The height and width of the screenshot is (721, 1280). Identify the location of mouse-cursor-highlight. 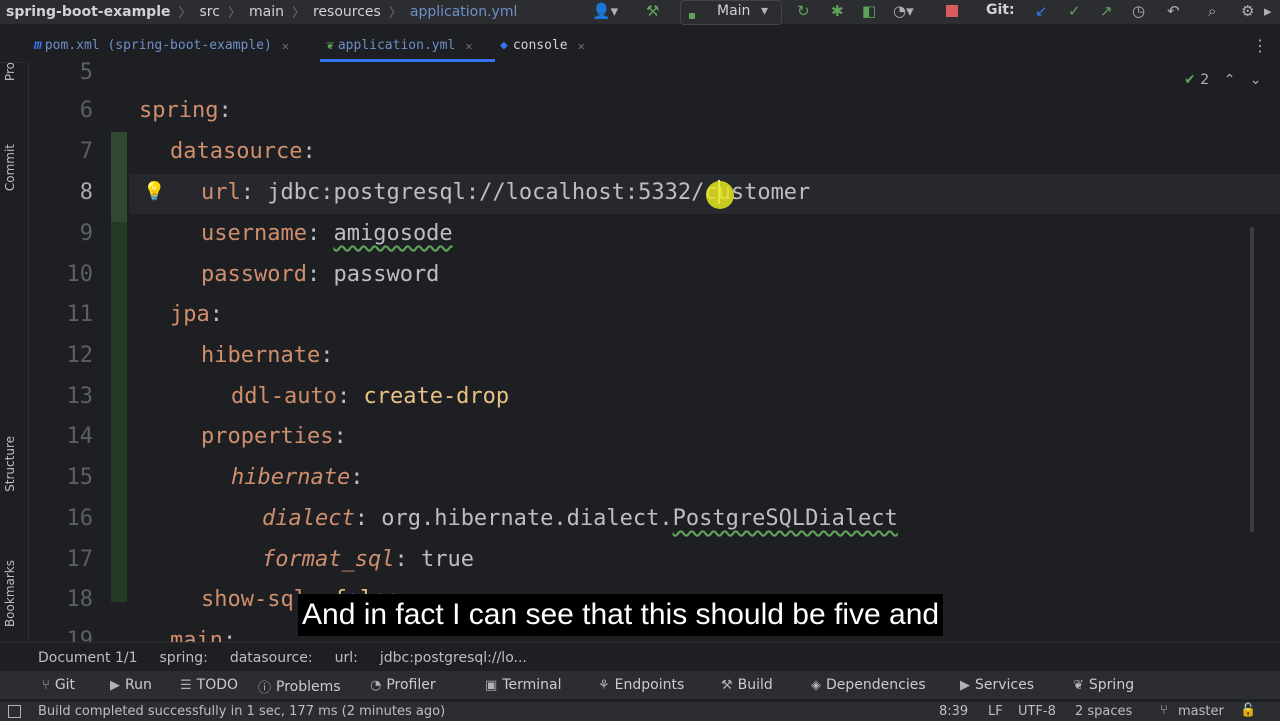
(720, 195).